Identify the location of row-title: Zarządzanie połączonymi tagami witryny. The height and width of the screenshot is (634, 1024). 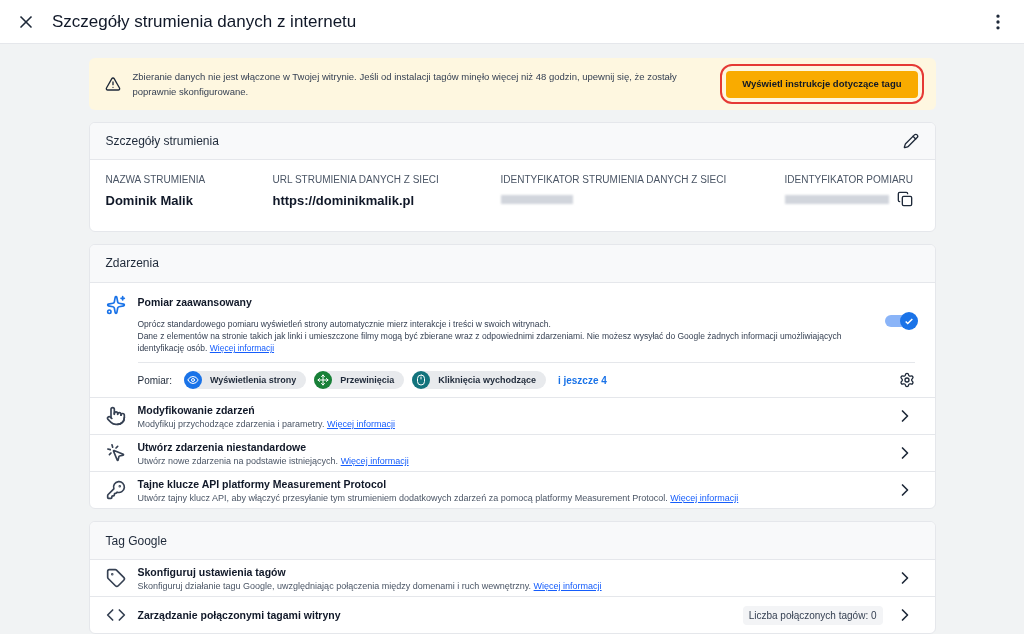
(239, 615).